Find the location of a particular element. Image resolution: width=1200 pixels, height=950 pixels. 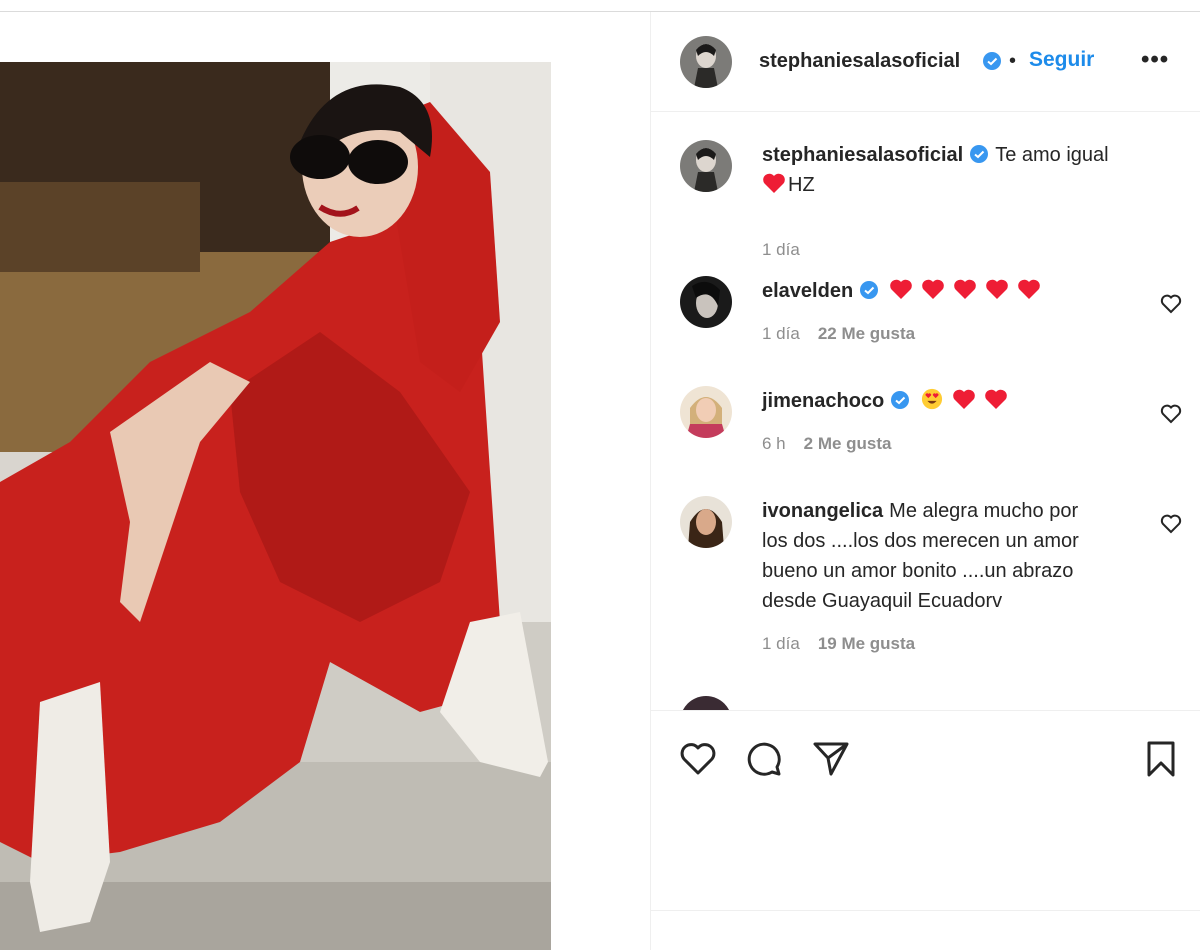

follow-button: Seguir is located at coordinates (1061, 60).